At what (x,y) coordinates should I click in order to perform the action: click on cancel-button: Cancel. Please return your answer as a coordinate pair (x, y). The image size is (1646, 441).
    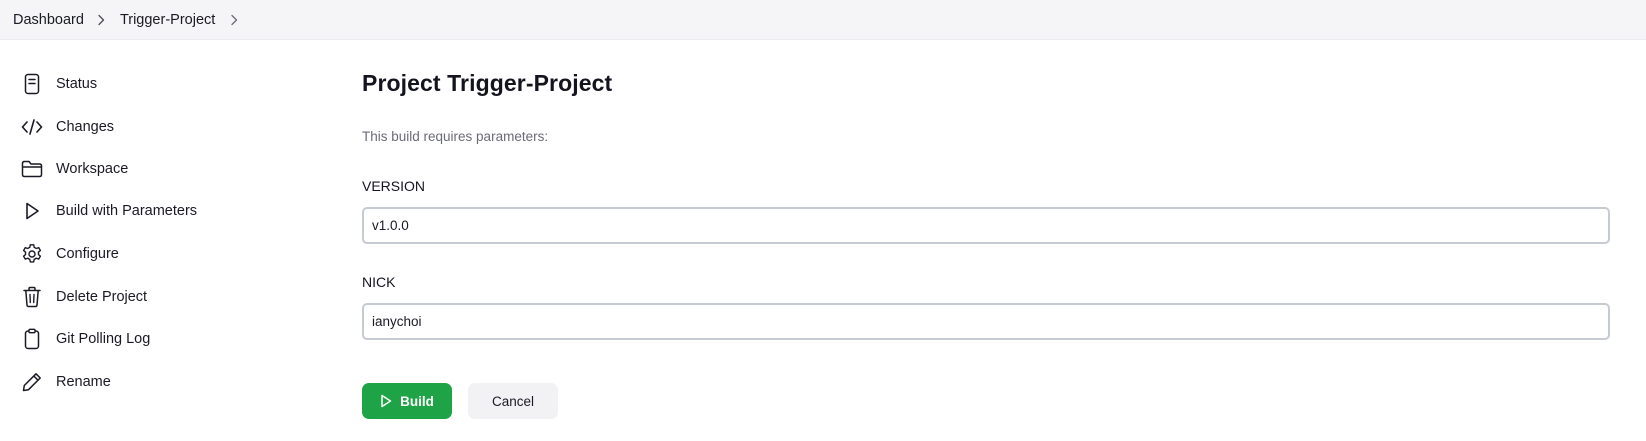
    Looking at the image, I should click on (513, 401).